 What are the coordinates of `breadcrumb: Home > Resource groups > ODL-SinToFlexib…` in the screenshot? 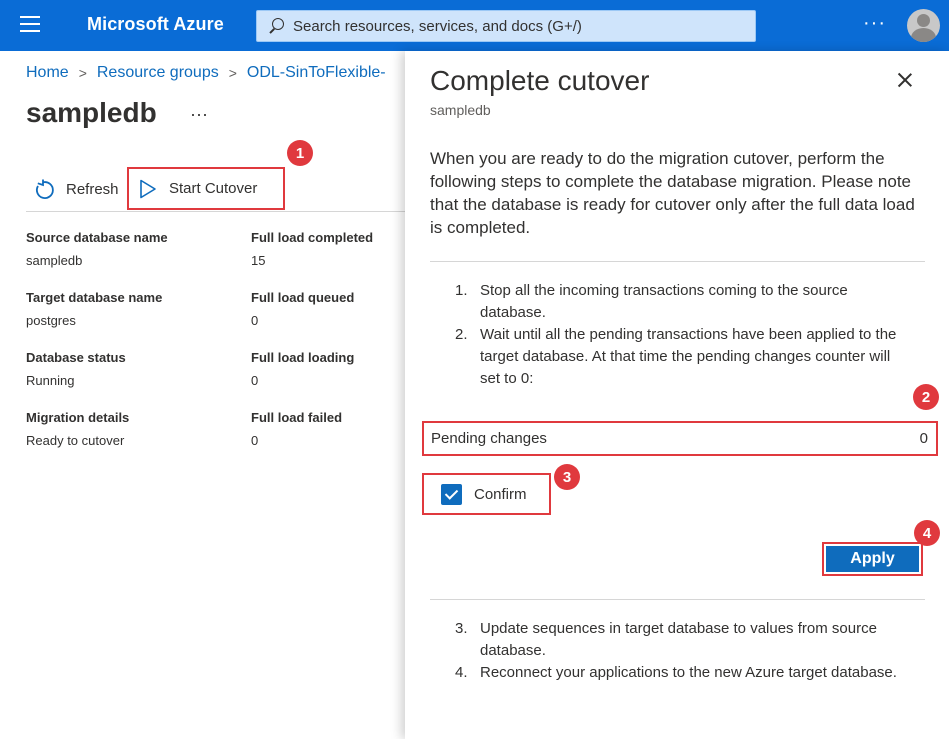 It's located at (206, 73).